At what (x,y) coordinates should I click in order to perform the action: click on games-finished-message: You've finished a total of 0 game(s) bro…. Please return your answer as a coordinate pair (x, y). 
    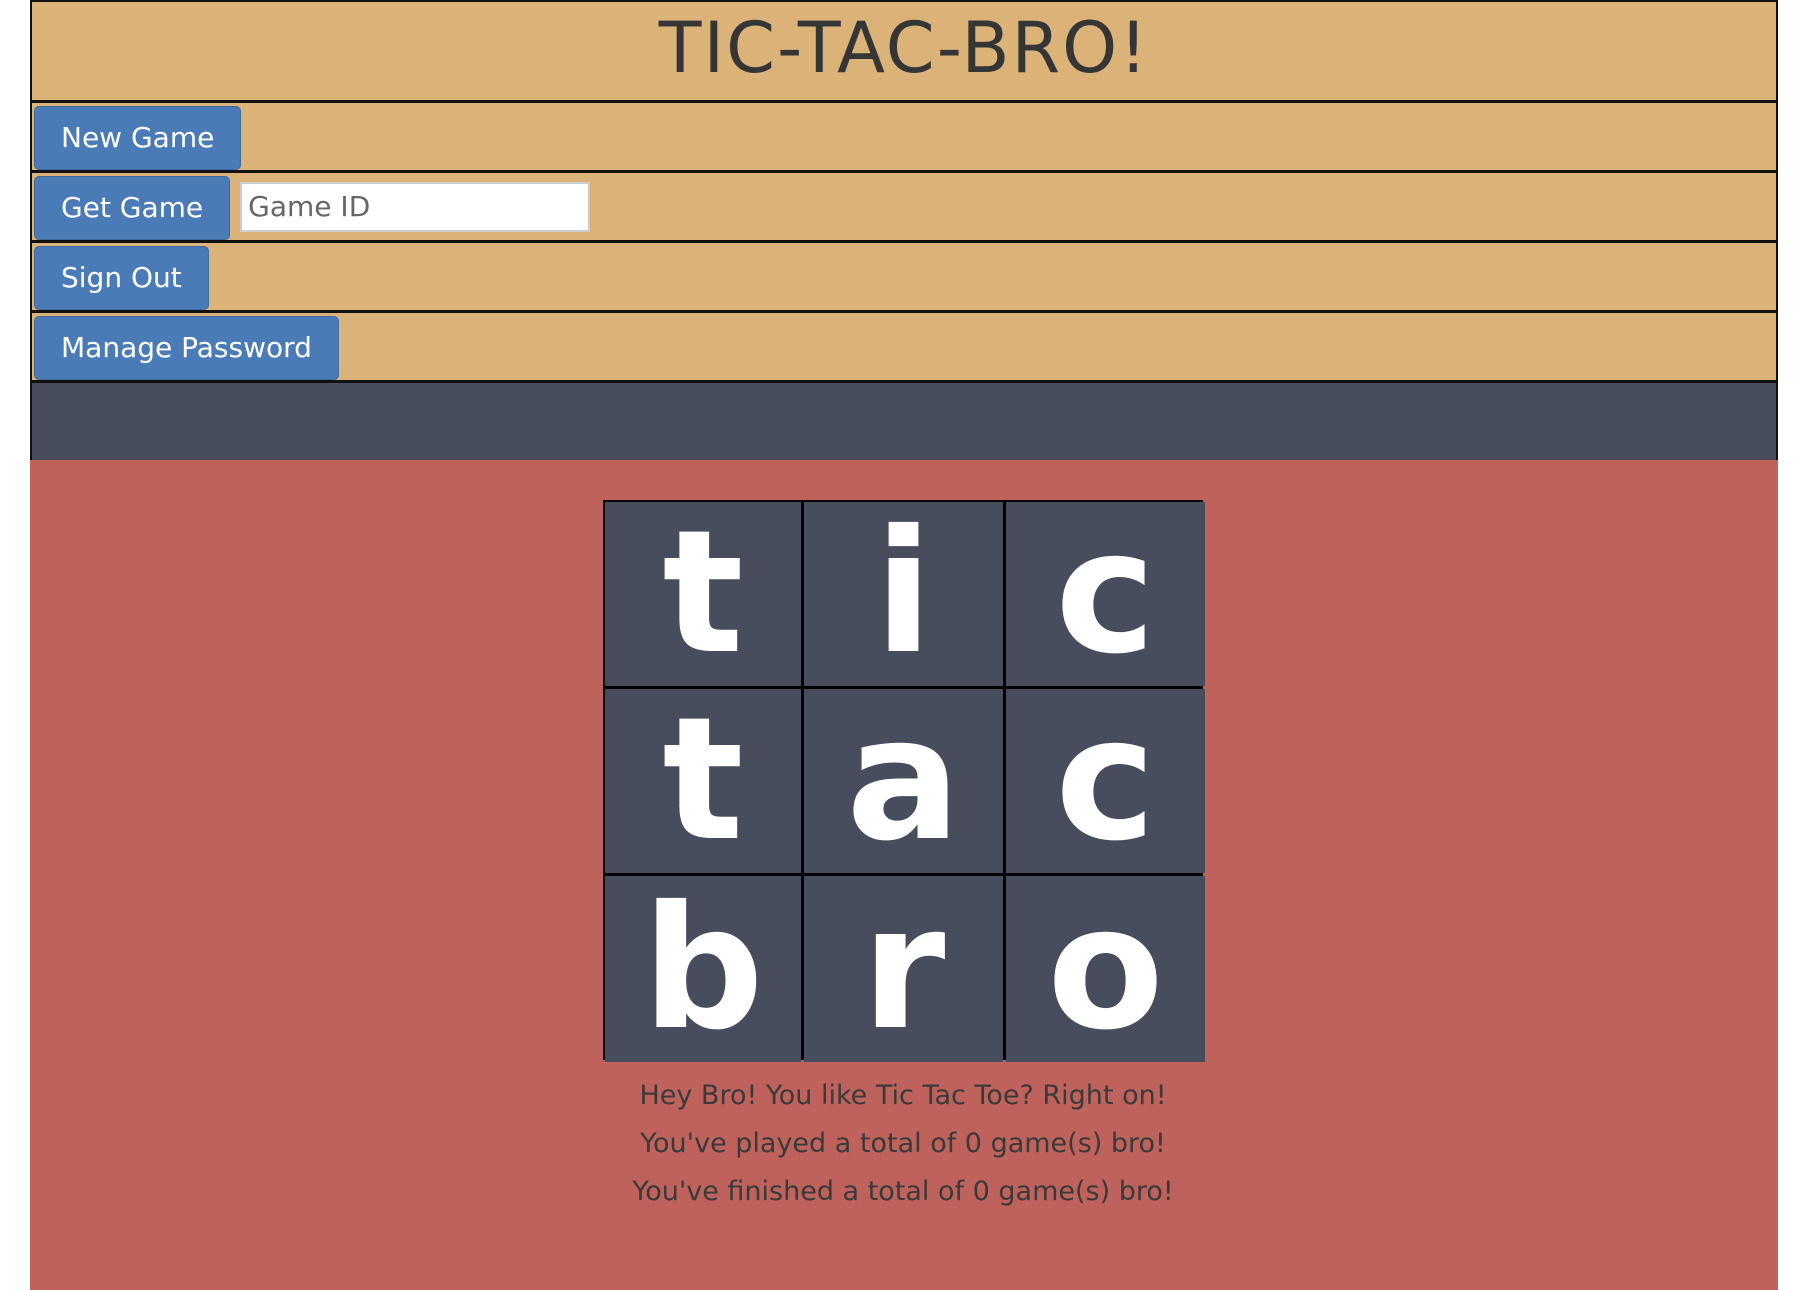
    Looking at the image, I should click on (903, 1191).